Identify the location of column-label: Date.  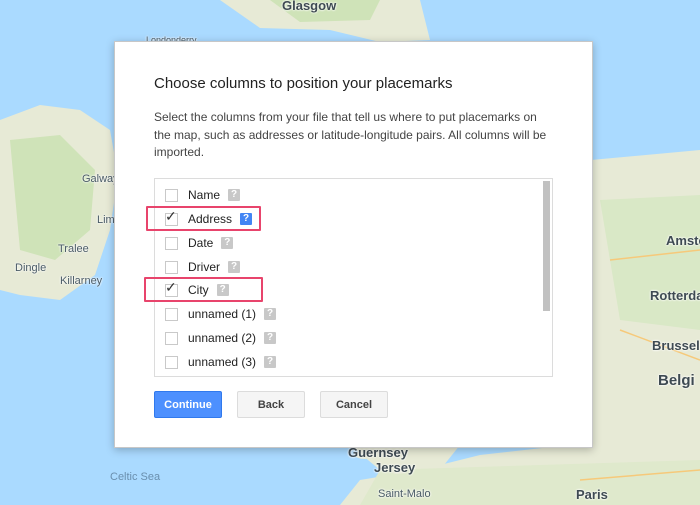
(201, 243).